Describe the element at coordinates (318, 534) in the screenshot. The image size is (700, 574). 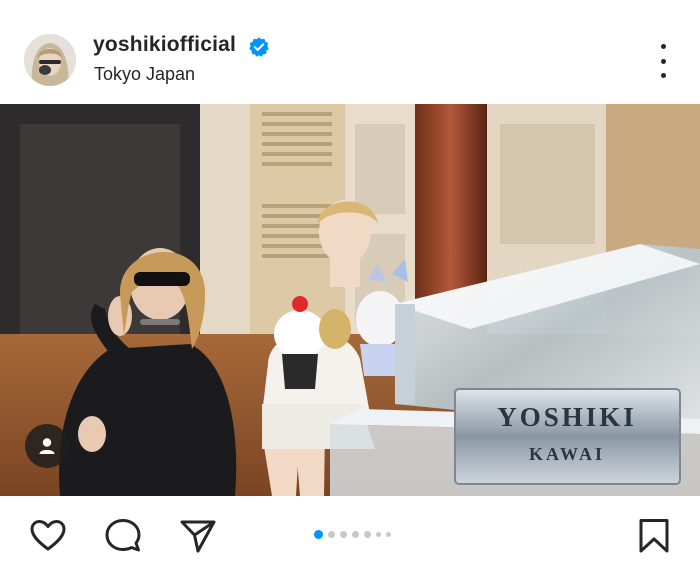
I see `carousel-dot-active` at that location.